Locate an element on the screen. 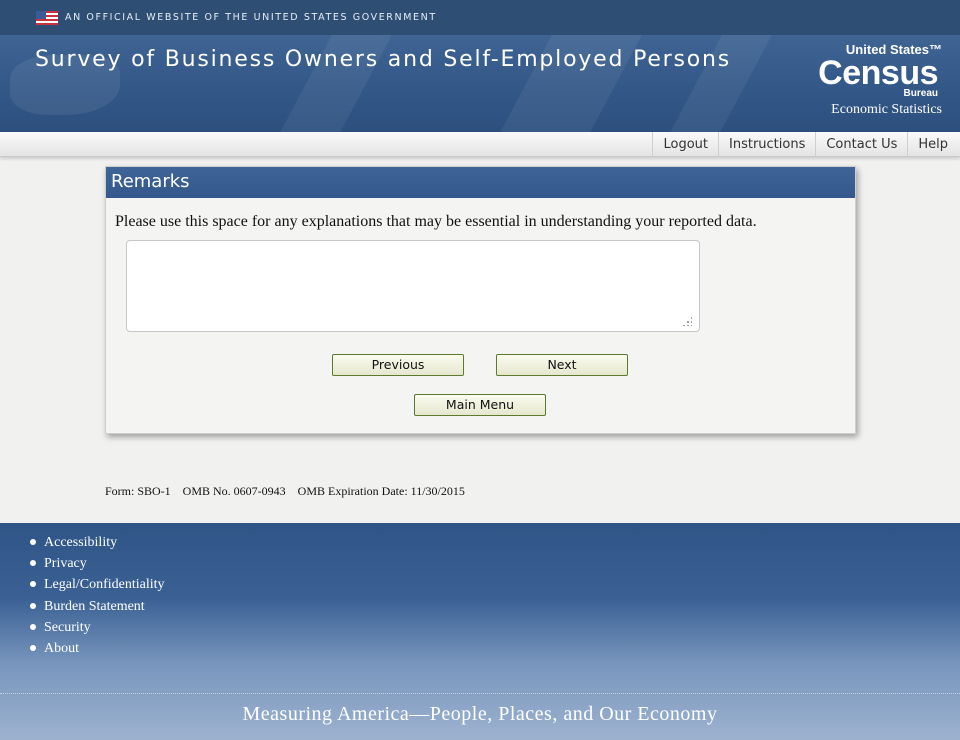 The height and width of the screenshot is (740, 960). nav-logout: Logout is located at coordinates (685, 144).